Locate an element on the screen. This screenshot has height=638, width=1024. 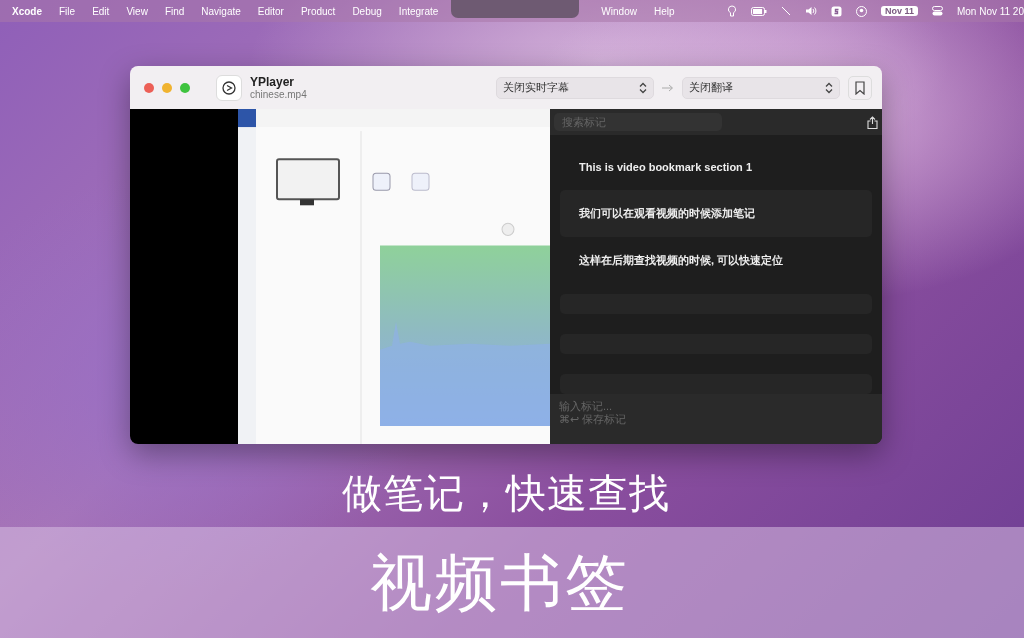
zoom-button is located at coordinates (185, 87).